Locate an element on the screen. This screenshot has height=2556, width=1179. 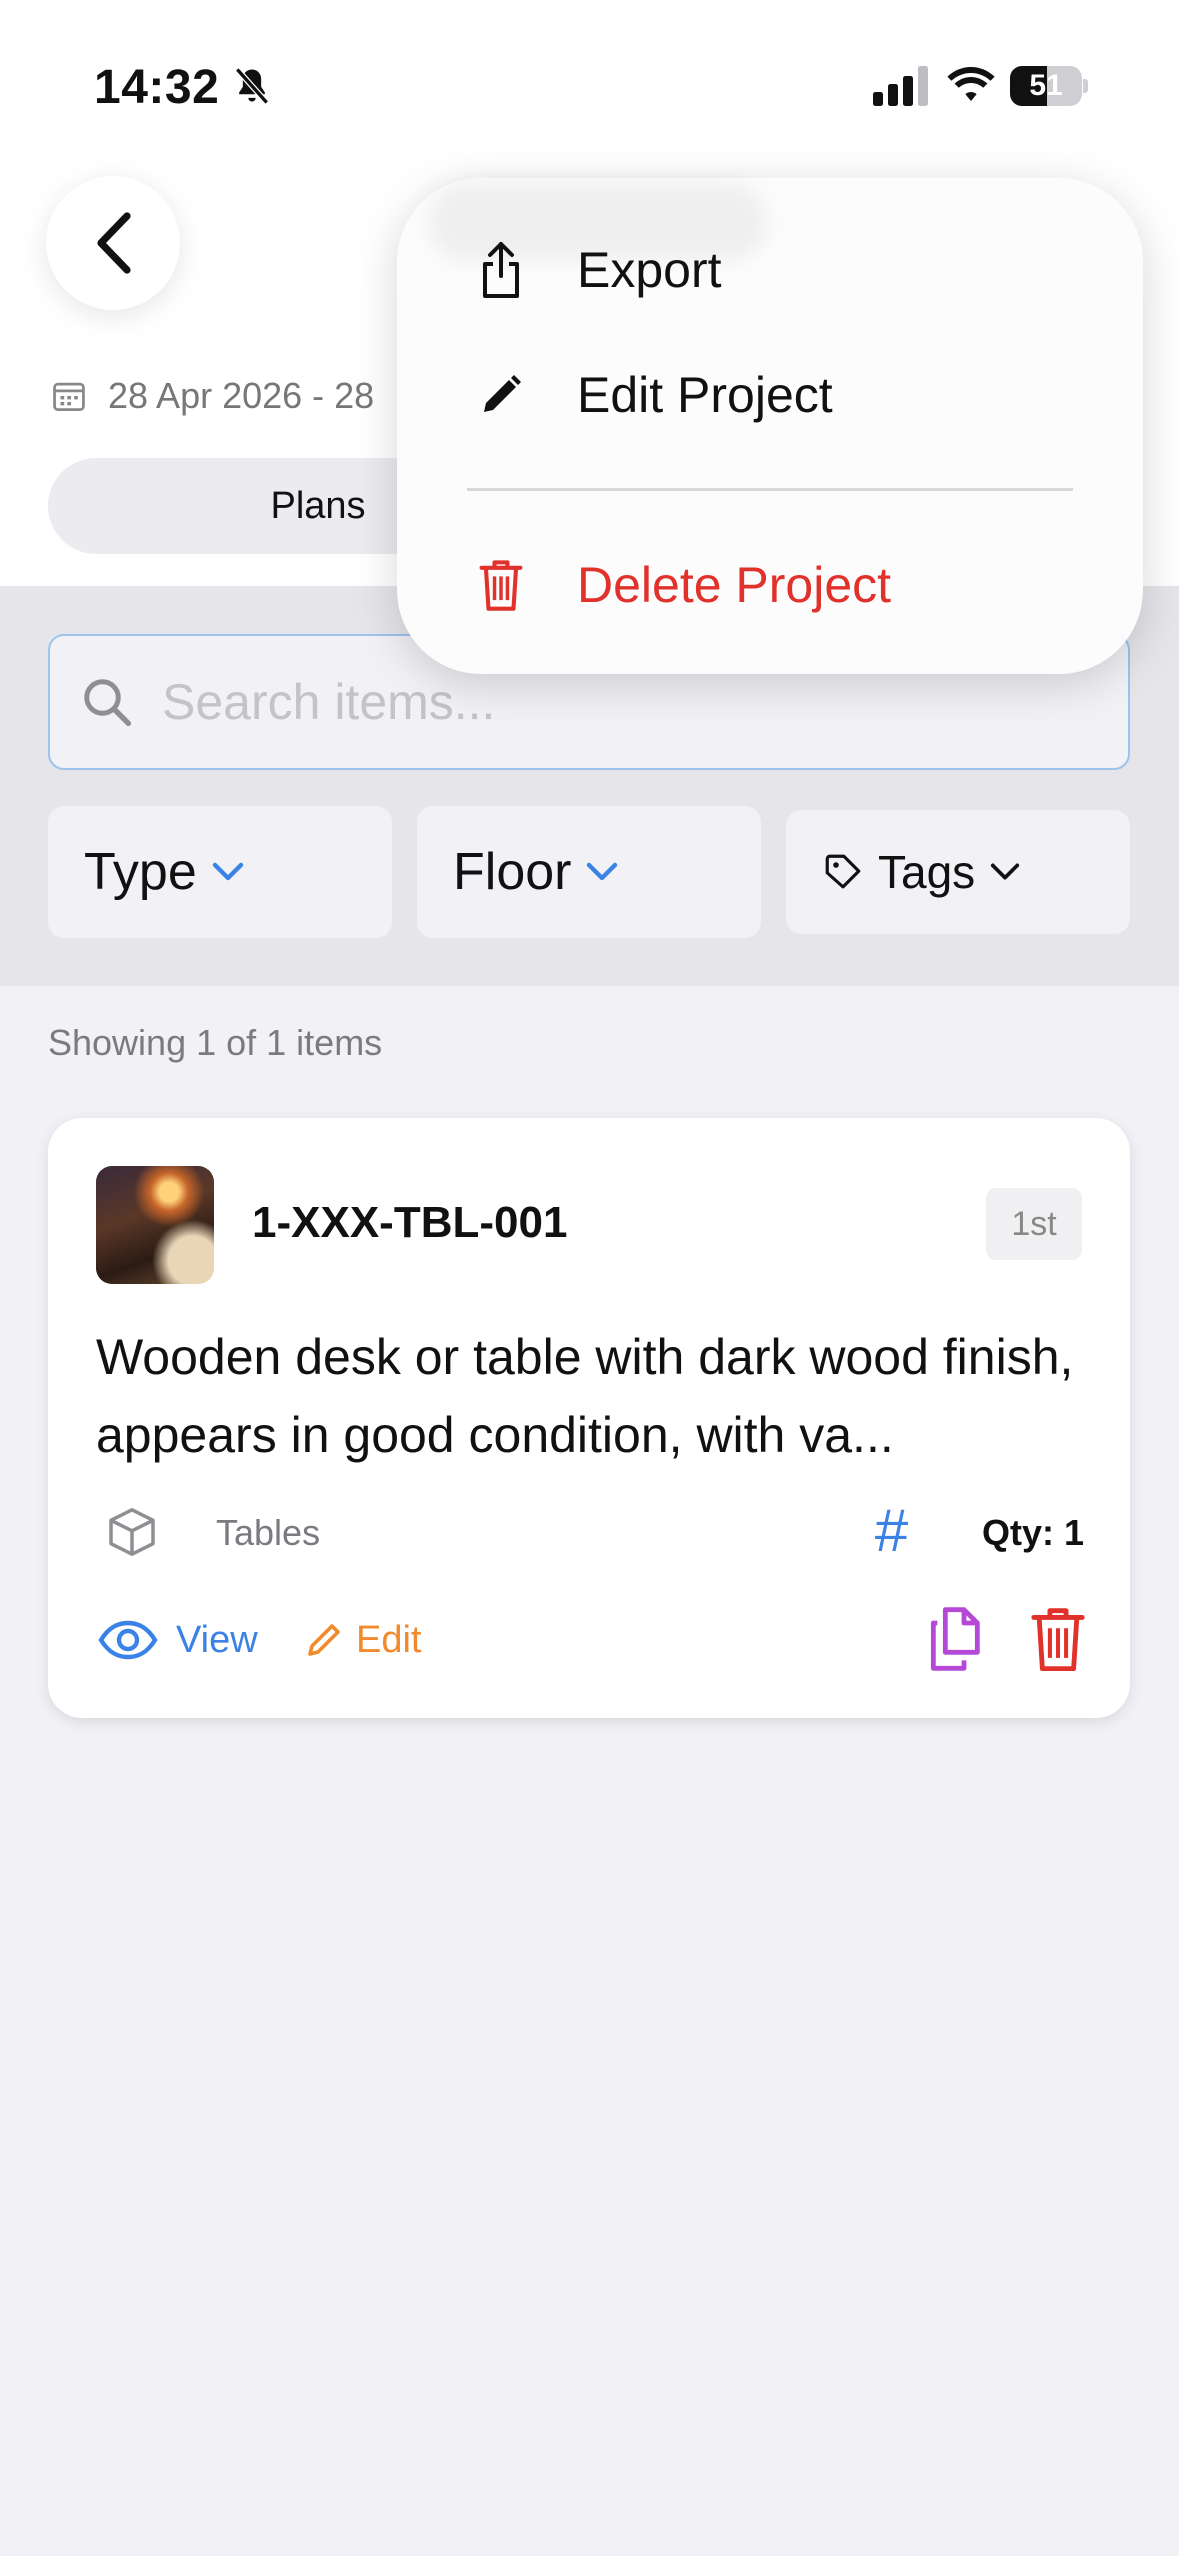
calendar-icon is located at coordinates (69, 396).